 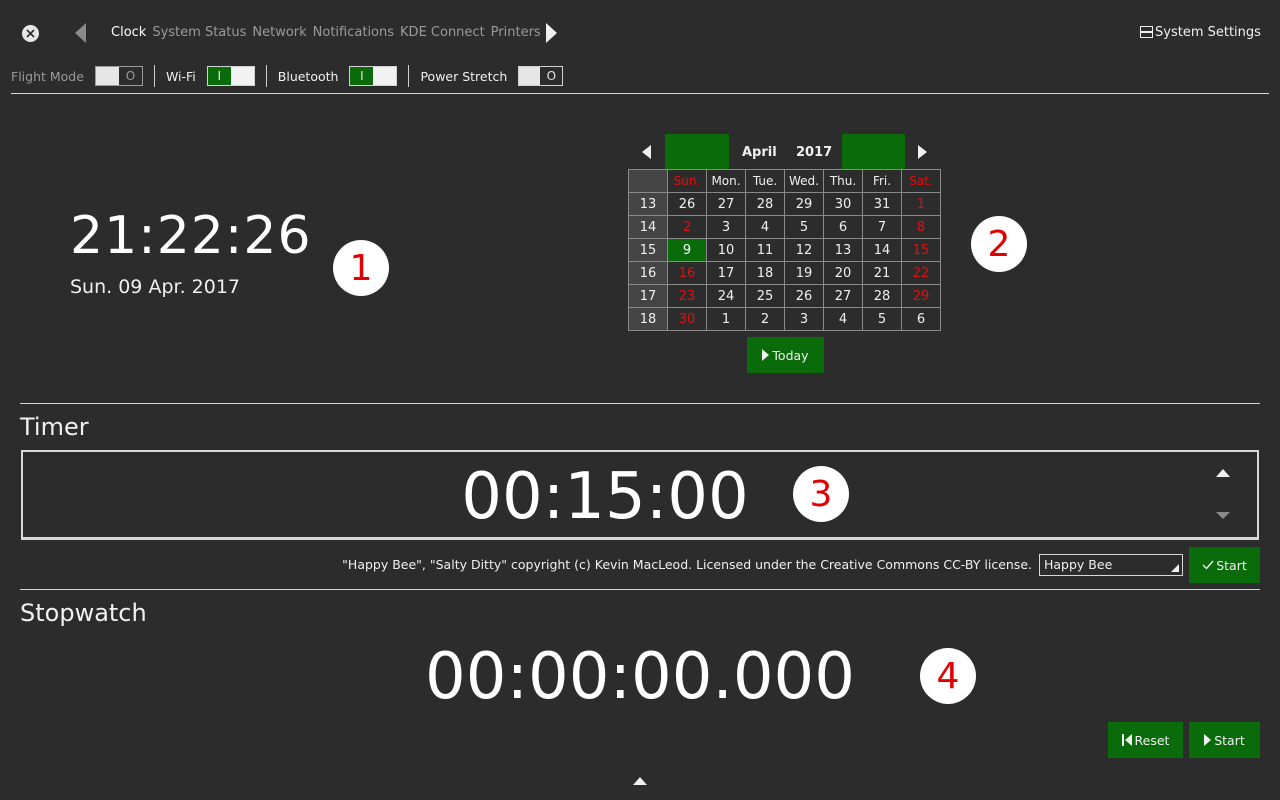 I want to click on system-settings-button: System Settings, so click(x=1200, y=32).